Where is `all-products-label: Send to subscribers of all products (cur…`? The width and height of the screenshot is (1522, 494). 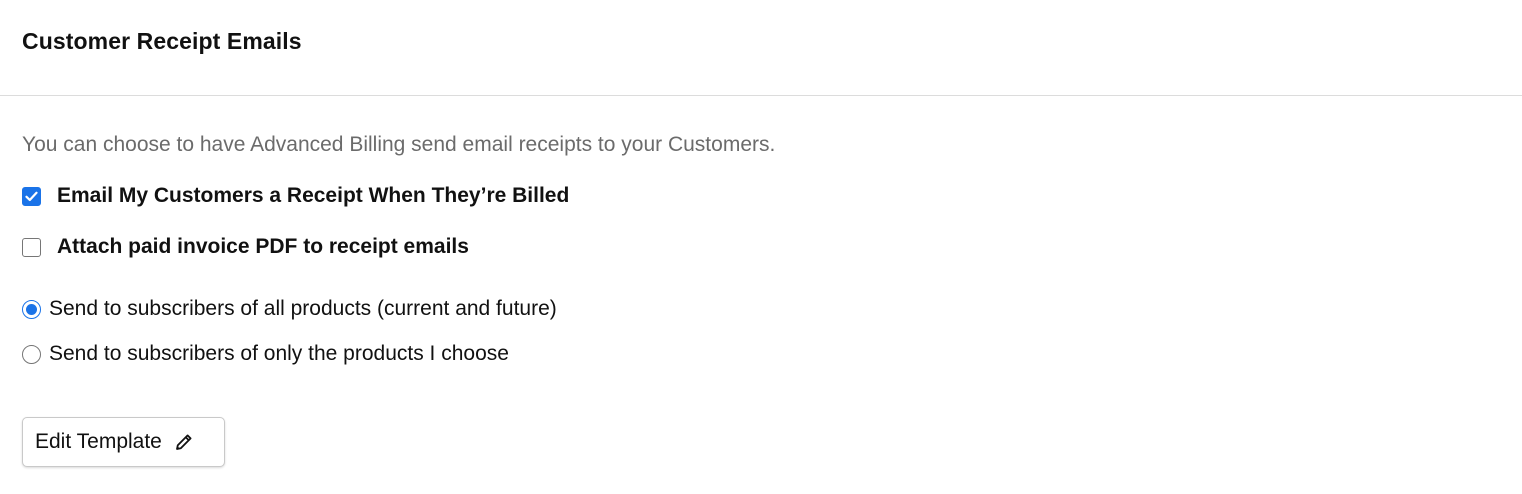 all-products-label: Send to subscribers of all products (cur… is located at coordinates (303, 308).